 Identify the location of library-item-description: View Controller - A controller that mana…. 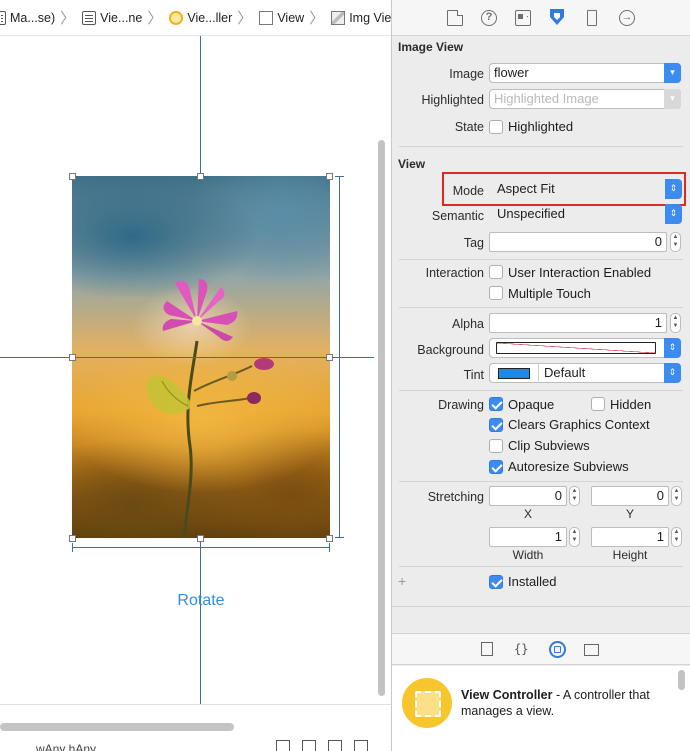
(561, 703).